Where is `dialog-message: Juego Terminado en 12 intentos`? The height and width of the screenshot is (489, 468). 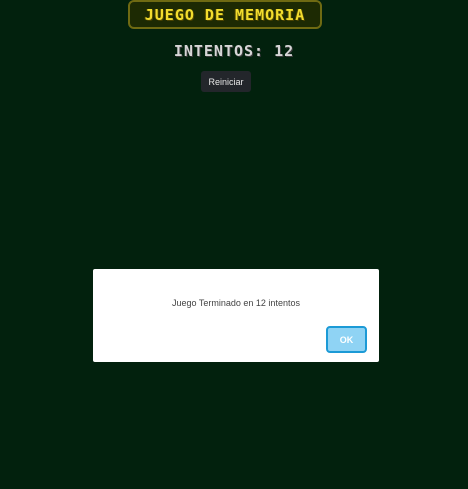
dialog-message: Juego Terminado en 12 intentos is located at coordinates (236, 303).